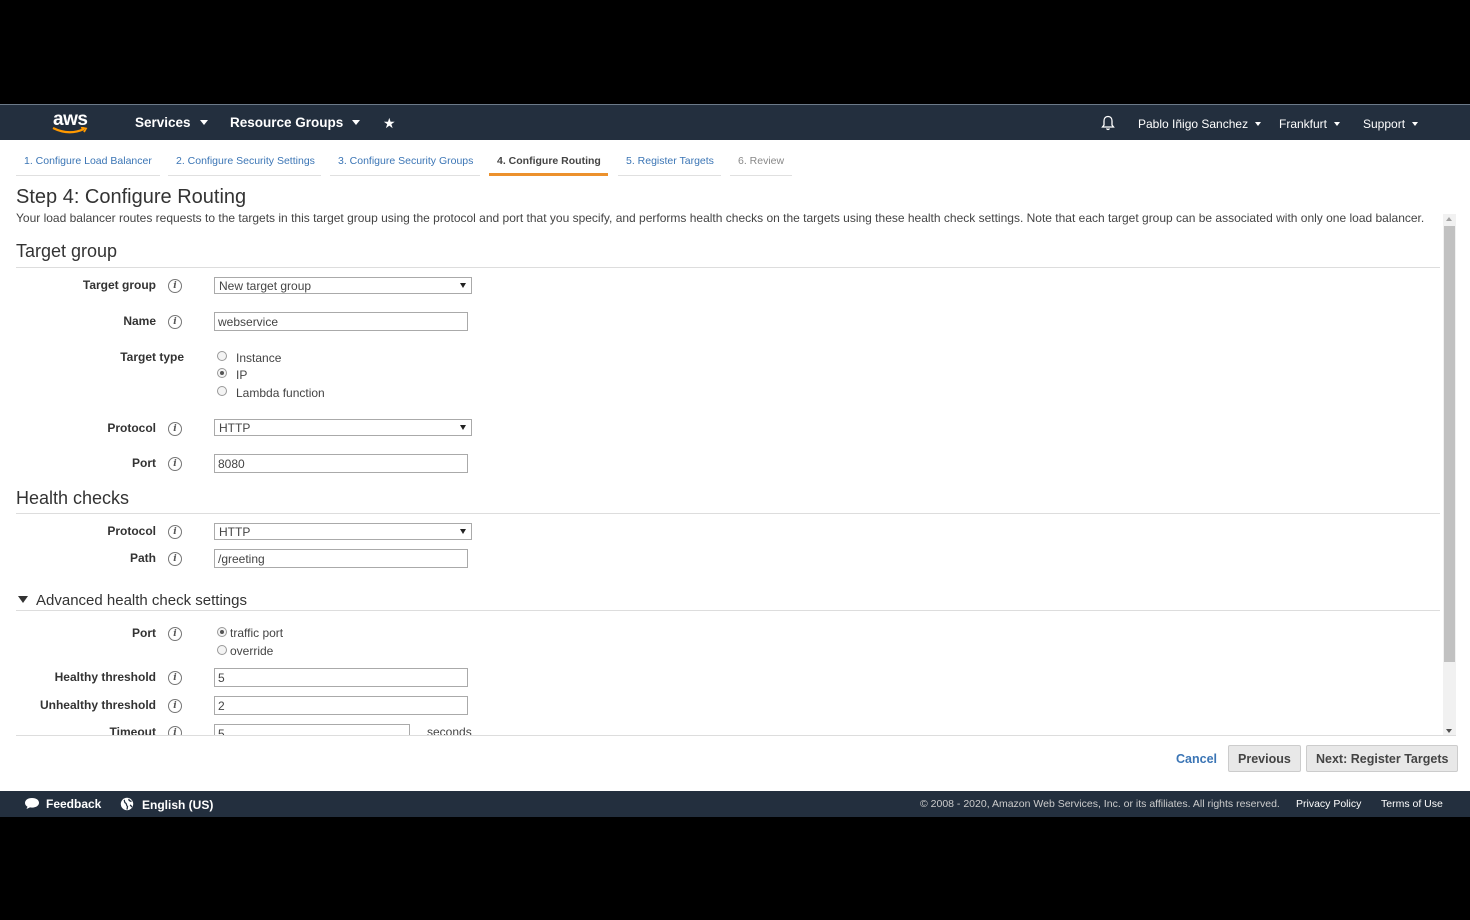 This screenshot has height=920, width=1470. I want to click on target-type-lambda-label: Lambda function, so click(280, 393).